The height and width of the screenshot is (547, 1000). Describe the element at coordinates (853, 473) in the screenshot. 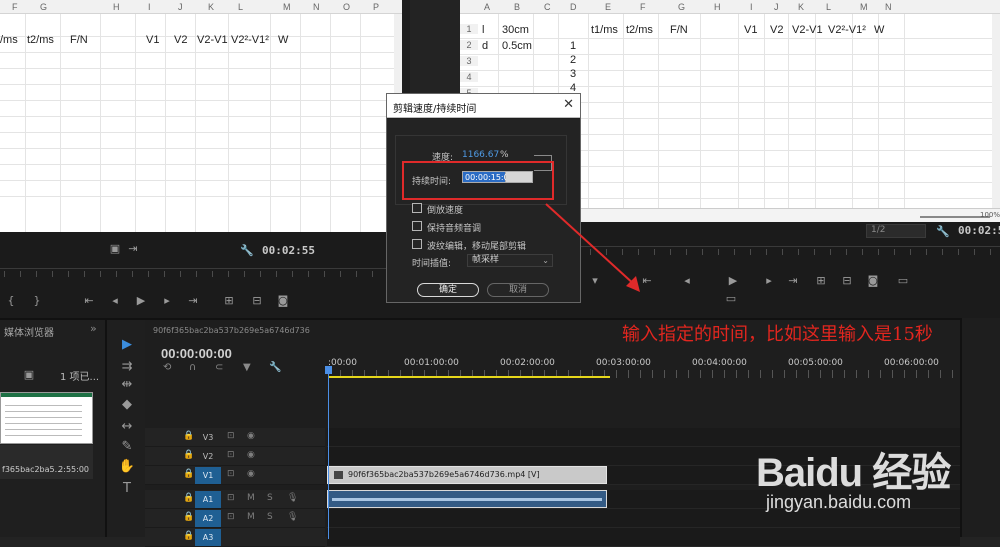

I see `baidu-watermark-logo: Baidu 经验` at that location.